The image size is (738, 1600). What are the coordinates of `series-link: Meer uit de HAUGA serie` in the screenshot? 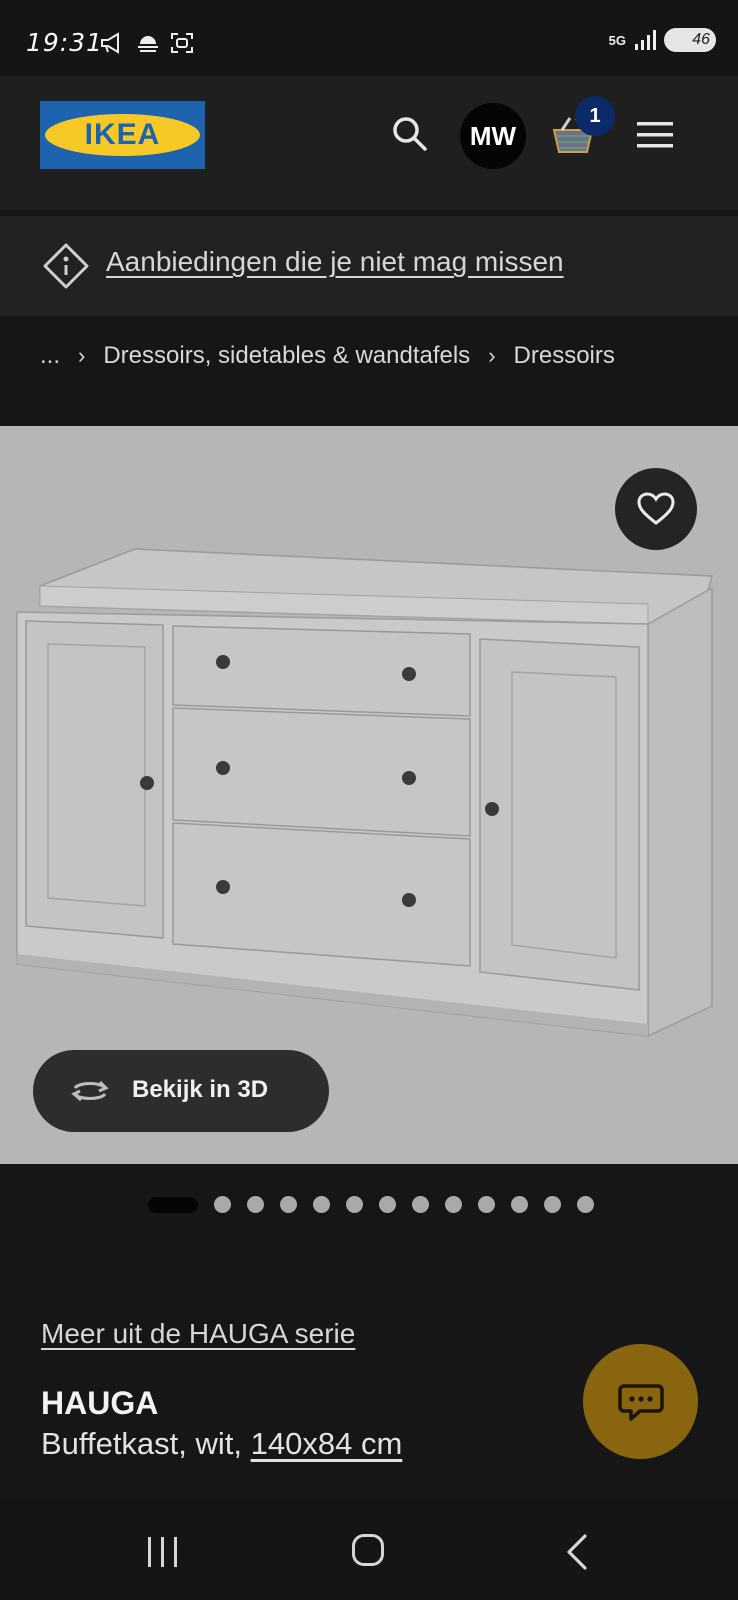 It's located at (198, 1334).